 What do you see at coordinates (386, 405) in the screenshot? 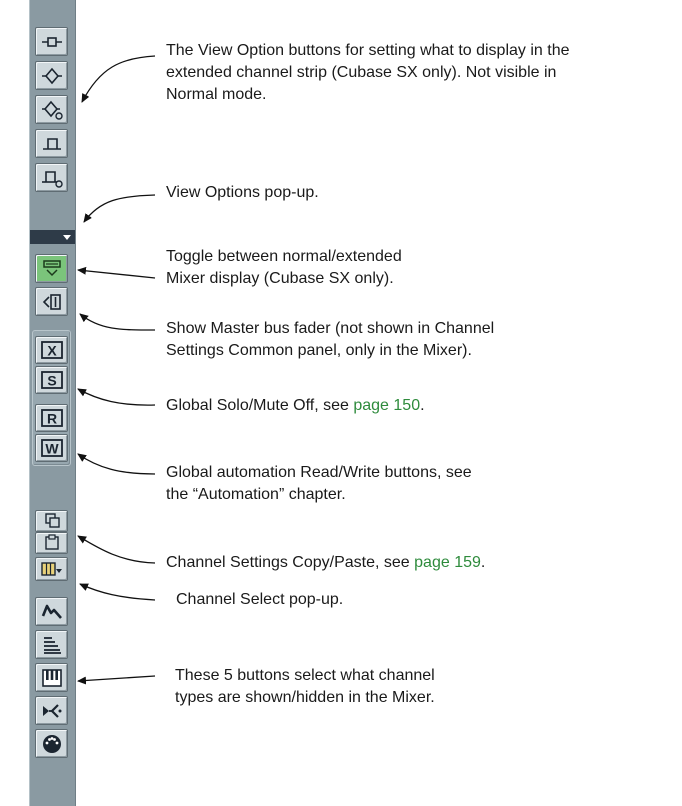
I see `page-150-link: page 150` at bounding box center [386, 405].